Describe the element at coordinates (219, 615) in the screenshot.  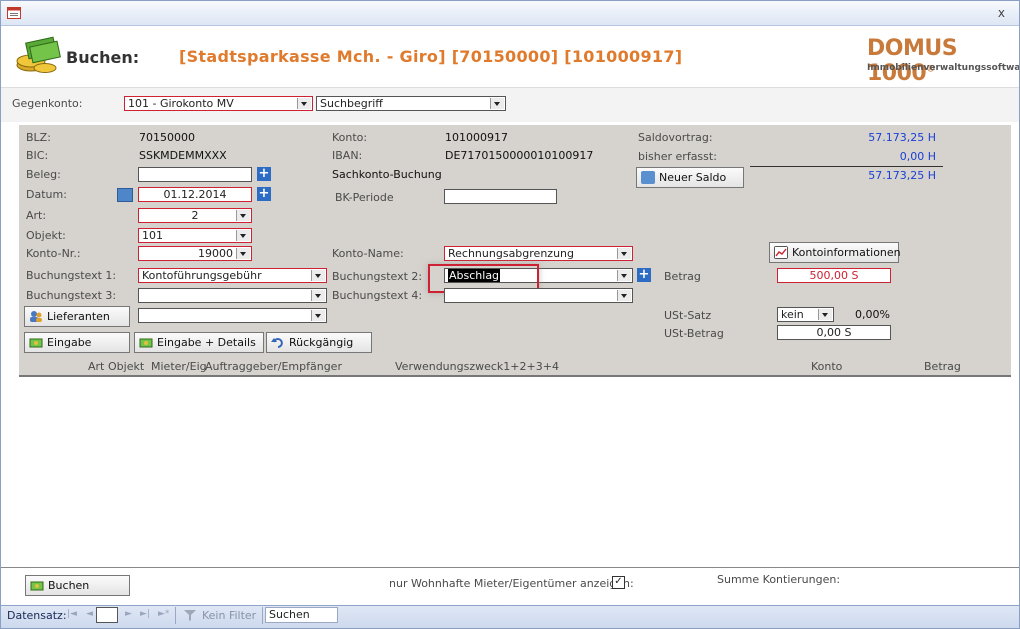
I see `filter-button: Kein Filter` at that location.